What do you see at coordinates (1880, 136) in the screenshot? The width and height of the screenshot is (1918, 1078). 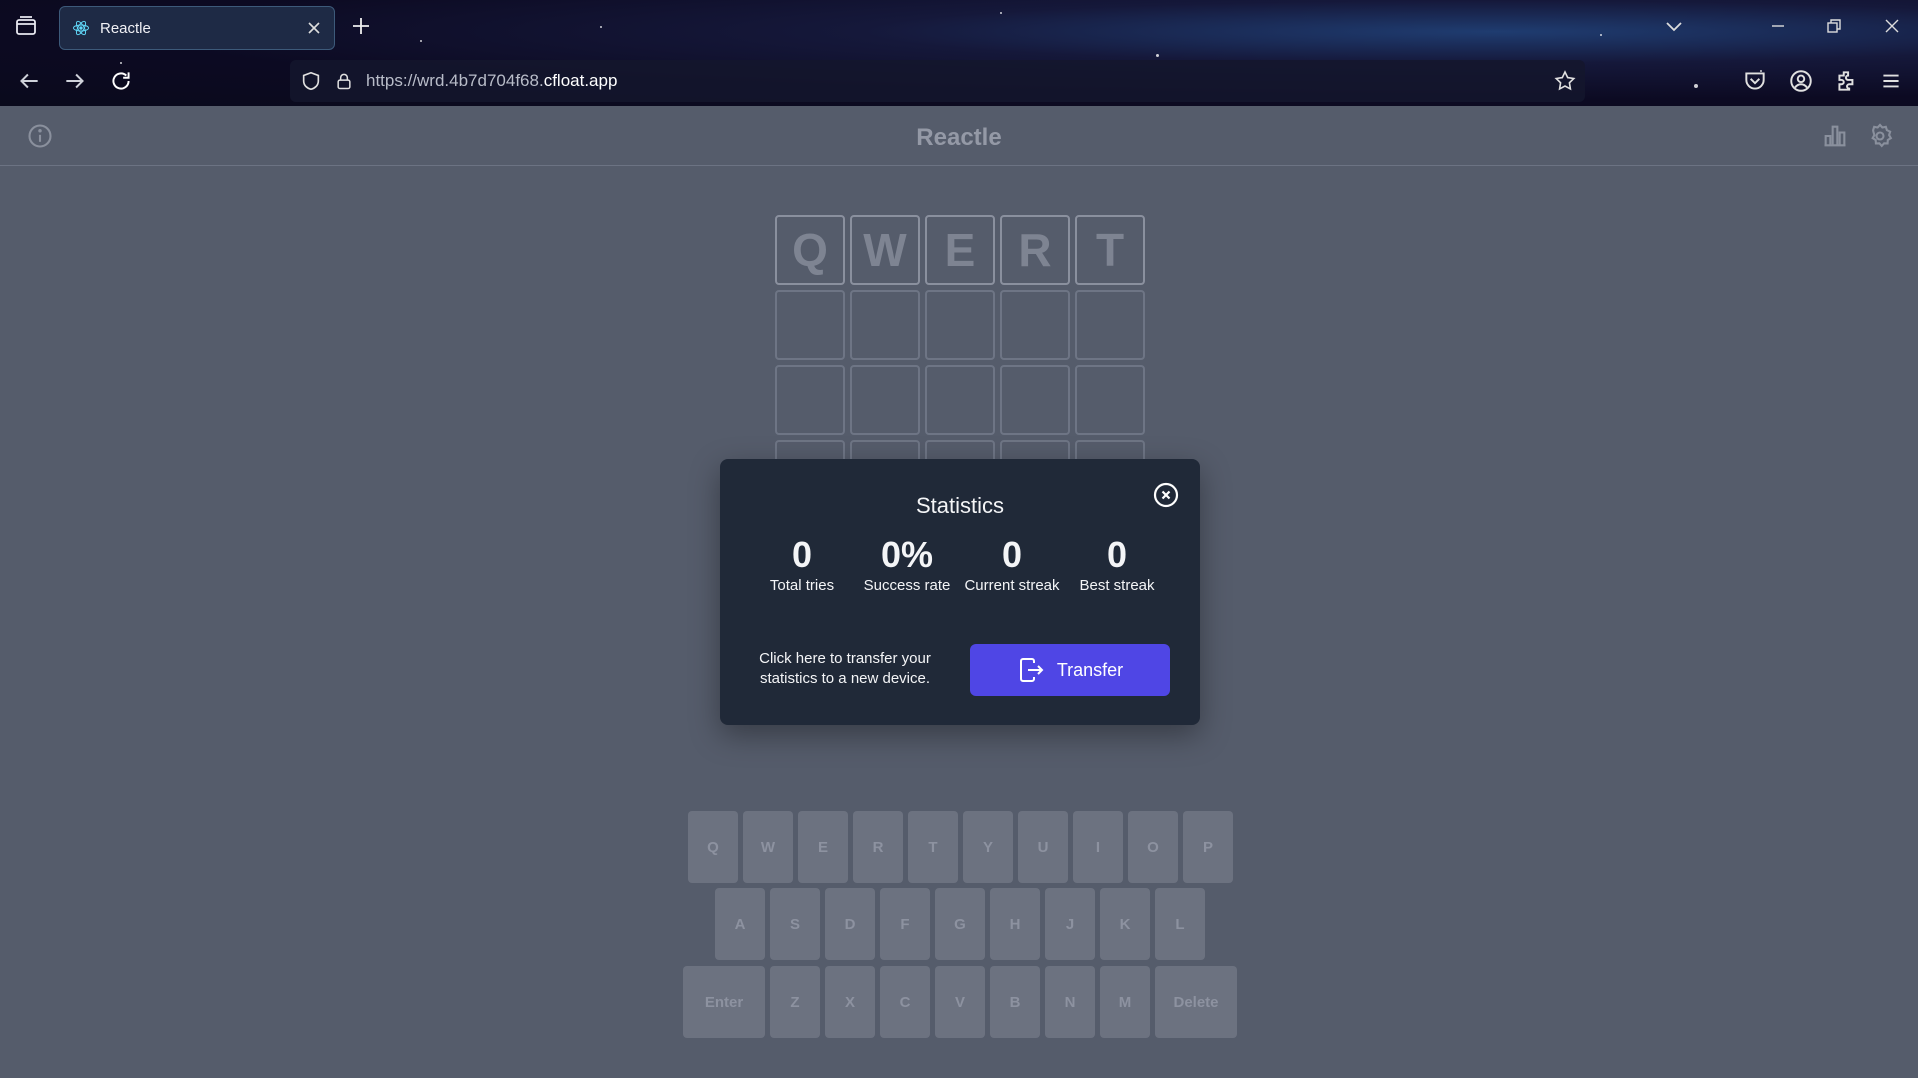 I see `settings-gear-icon` at bounding box center [1880, 136].